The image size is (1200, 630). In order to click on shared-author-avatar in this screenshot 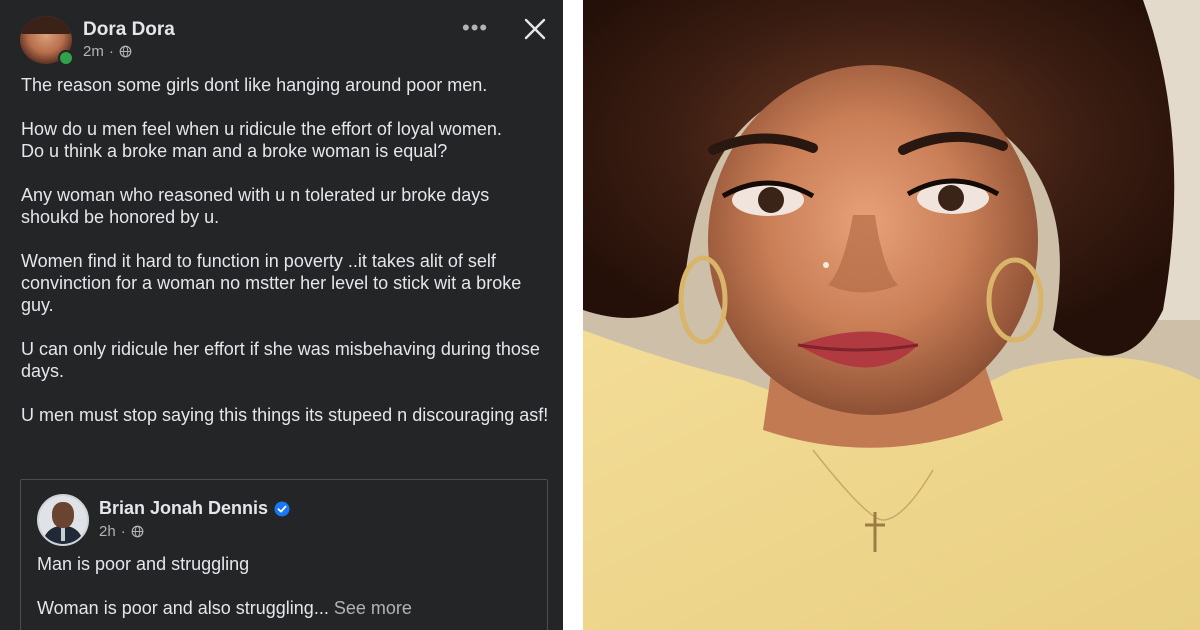, I will do `click(63, 520)`.